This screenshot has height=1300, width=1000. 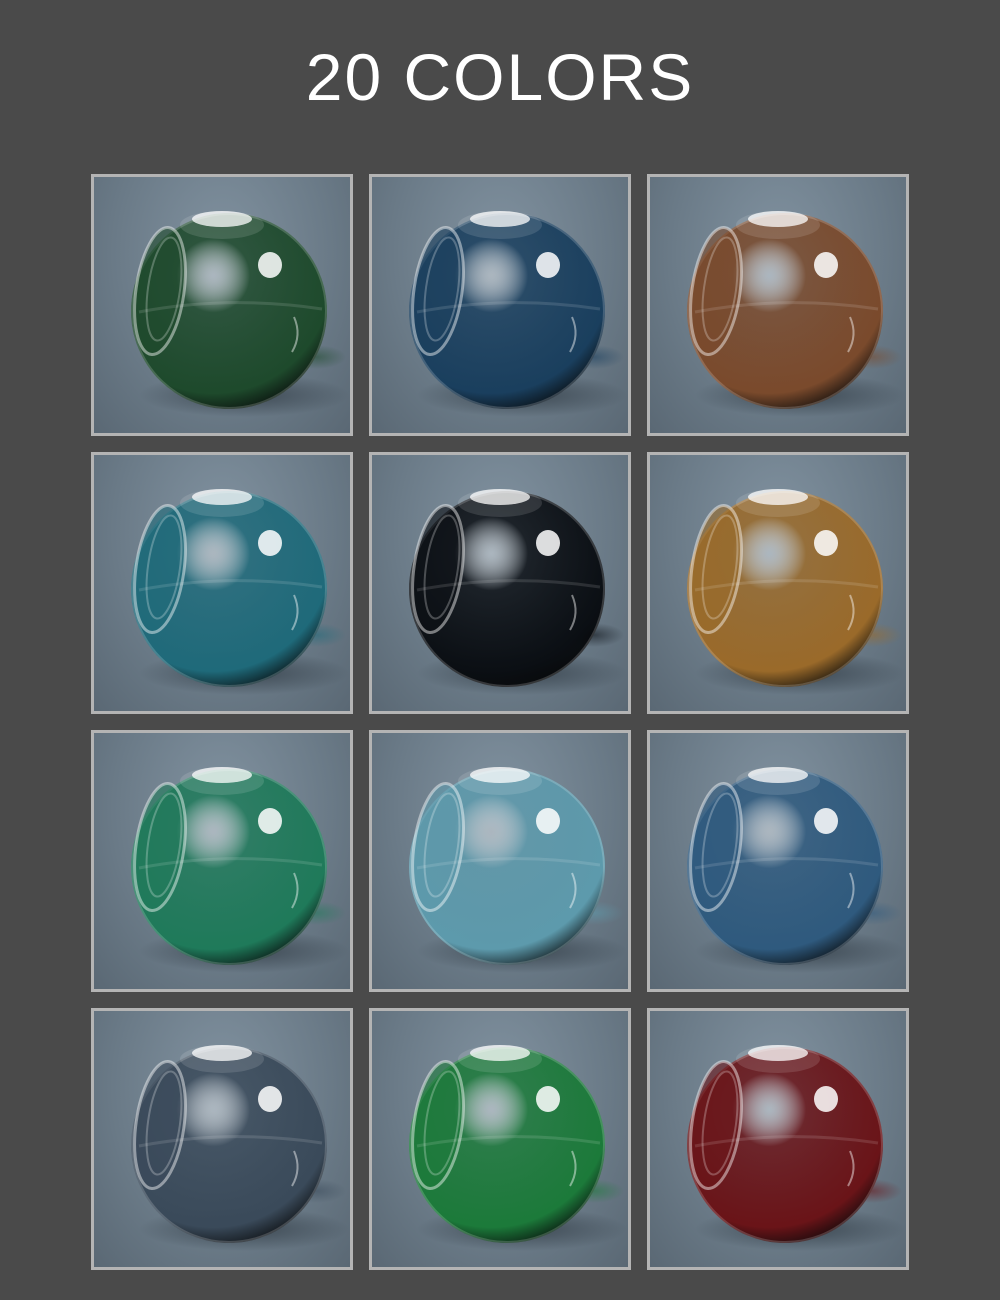 I want to click on swatch-tile-amber, so click(x=778, y=583).